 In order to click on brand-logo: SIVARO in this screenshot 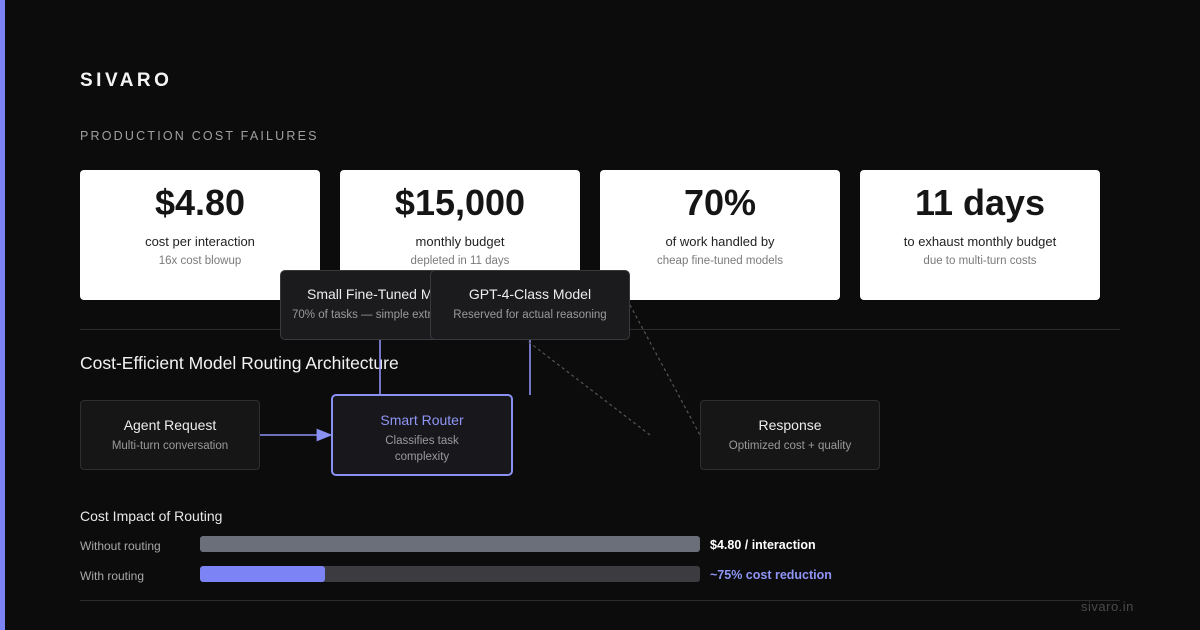, I will do `click(126, 80)`.